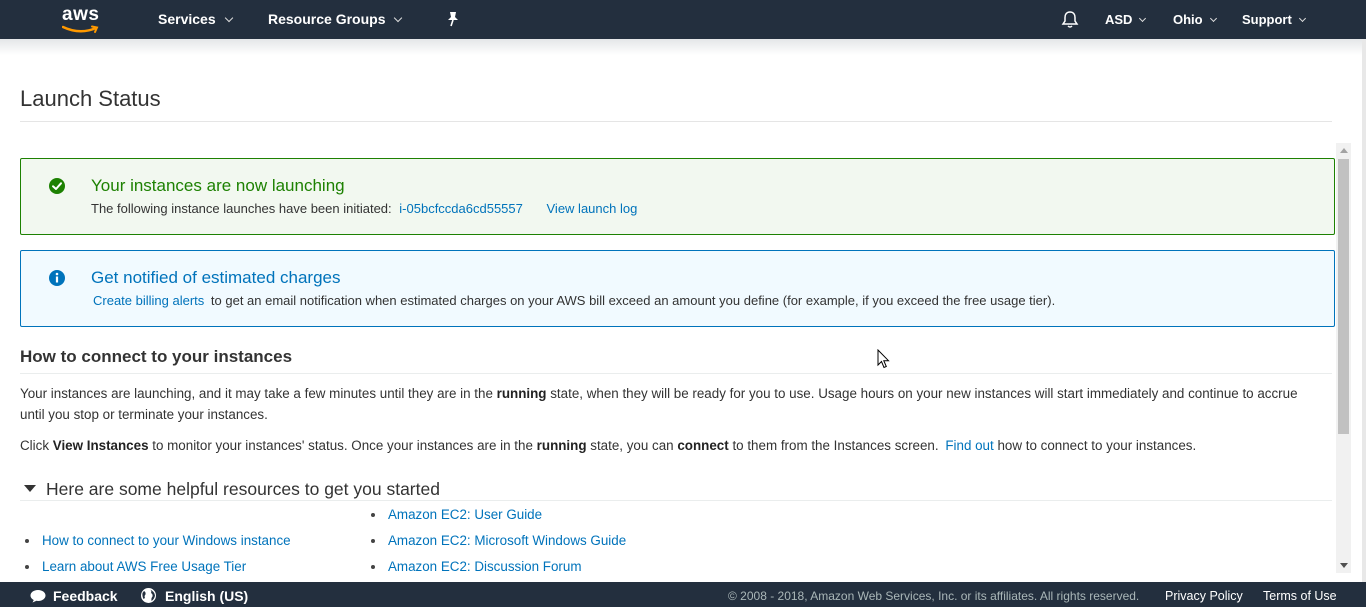 The width and height of the screenshot is (1366, 611). Describe the element at coordinates (81, 14) in the screenshot. I see `aws-logo-text: aws` at that location.